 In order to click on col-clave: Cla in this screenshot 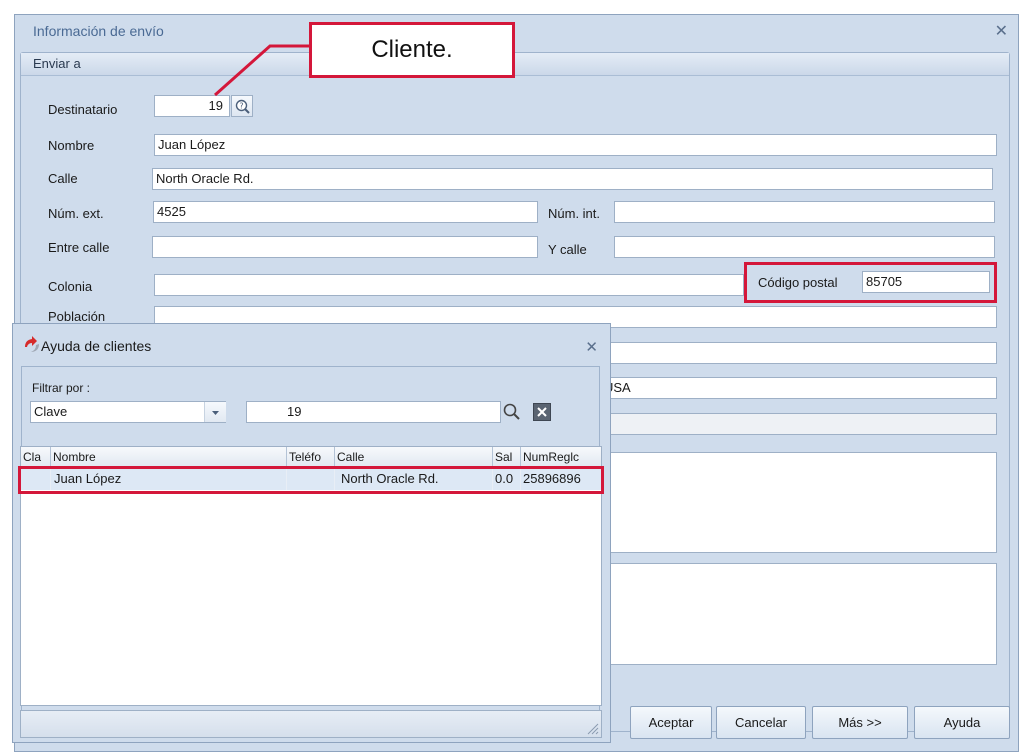, I will do `click(36, 457)`.